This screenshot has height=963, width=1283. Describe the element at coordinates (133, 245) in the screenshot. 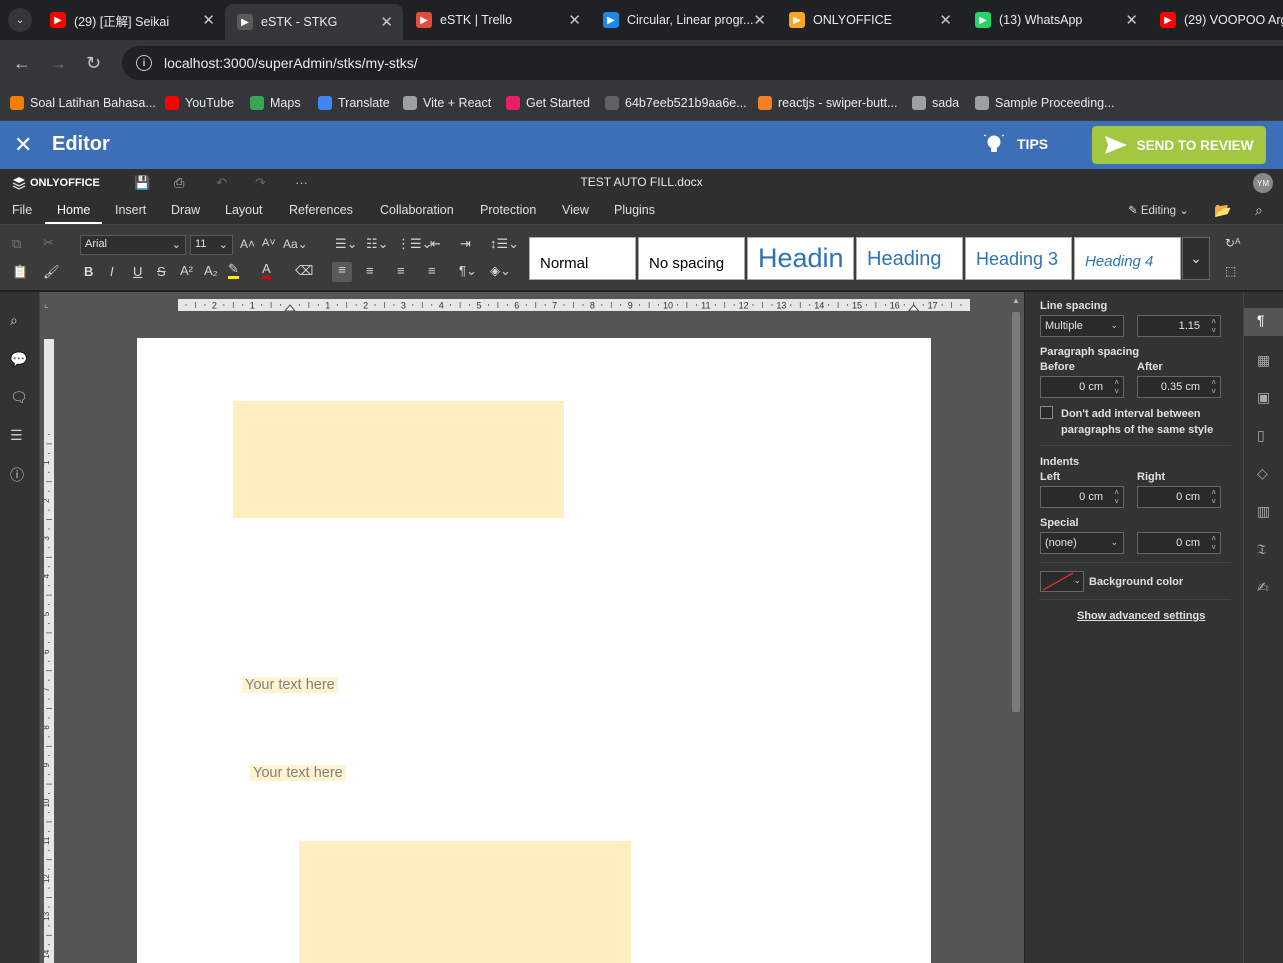

I see `font-name-select: Arial ⌄` at that location.